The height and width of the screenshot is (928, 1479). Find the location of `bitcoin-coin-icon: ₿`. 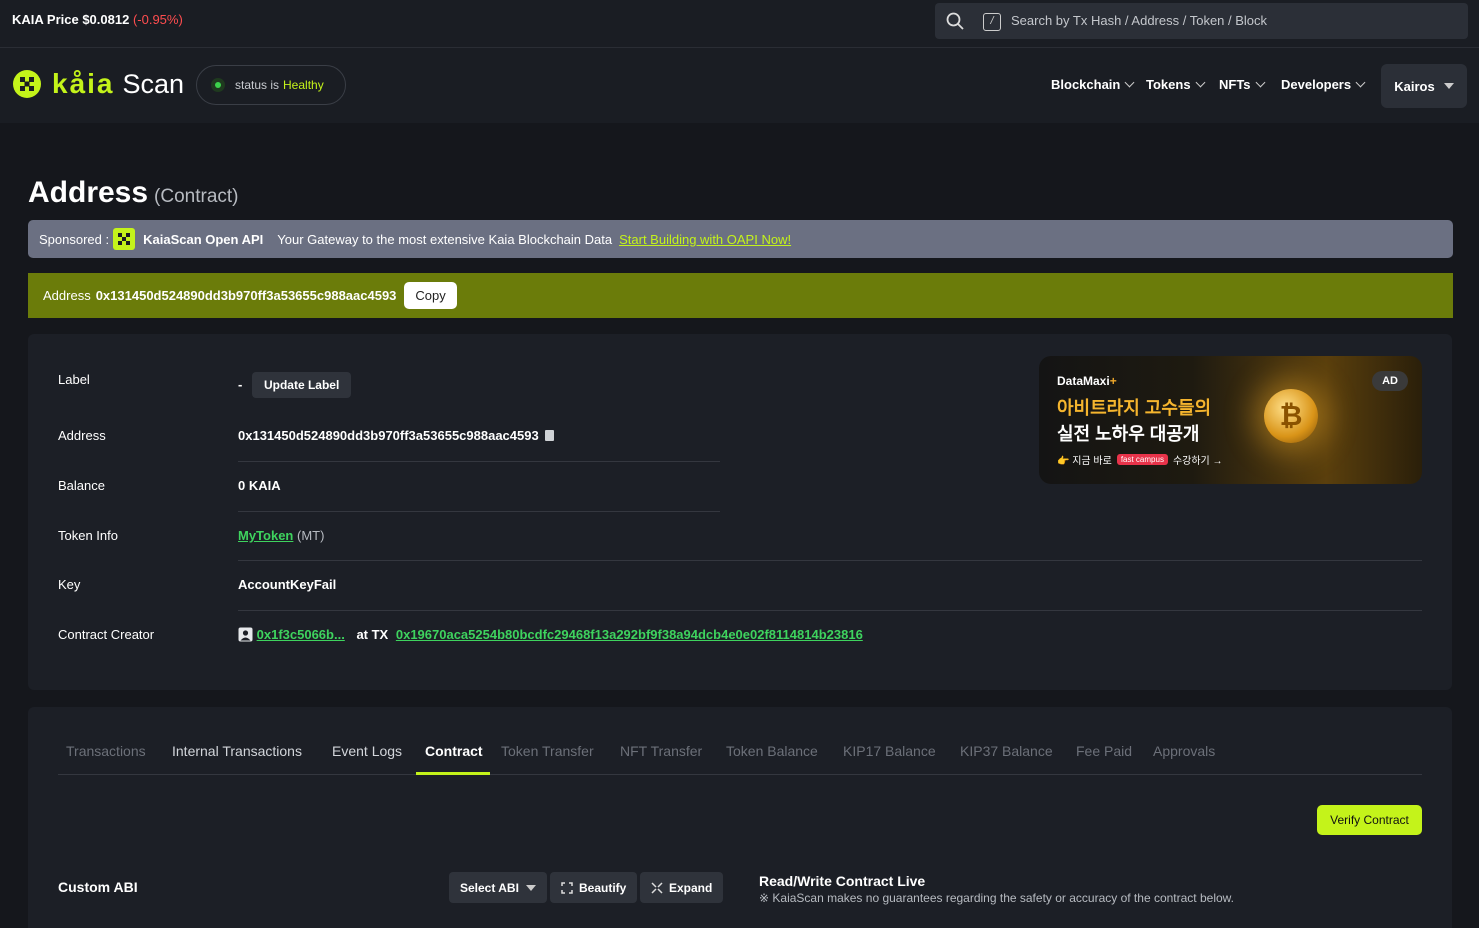

bitcoin-coin-icon: ₿ is located at coordinates (1291, 416).